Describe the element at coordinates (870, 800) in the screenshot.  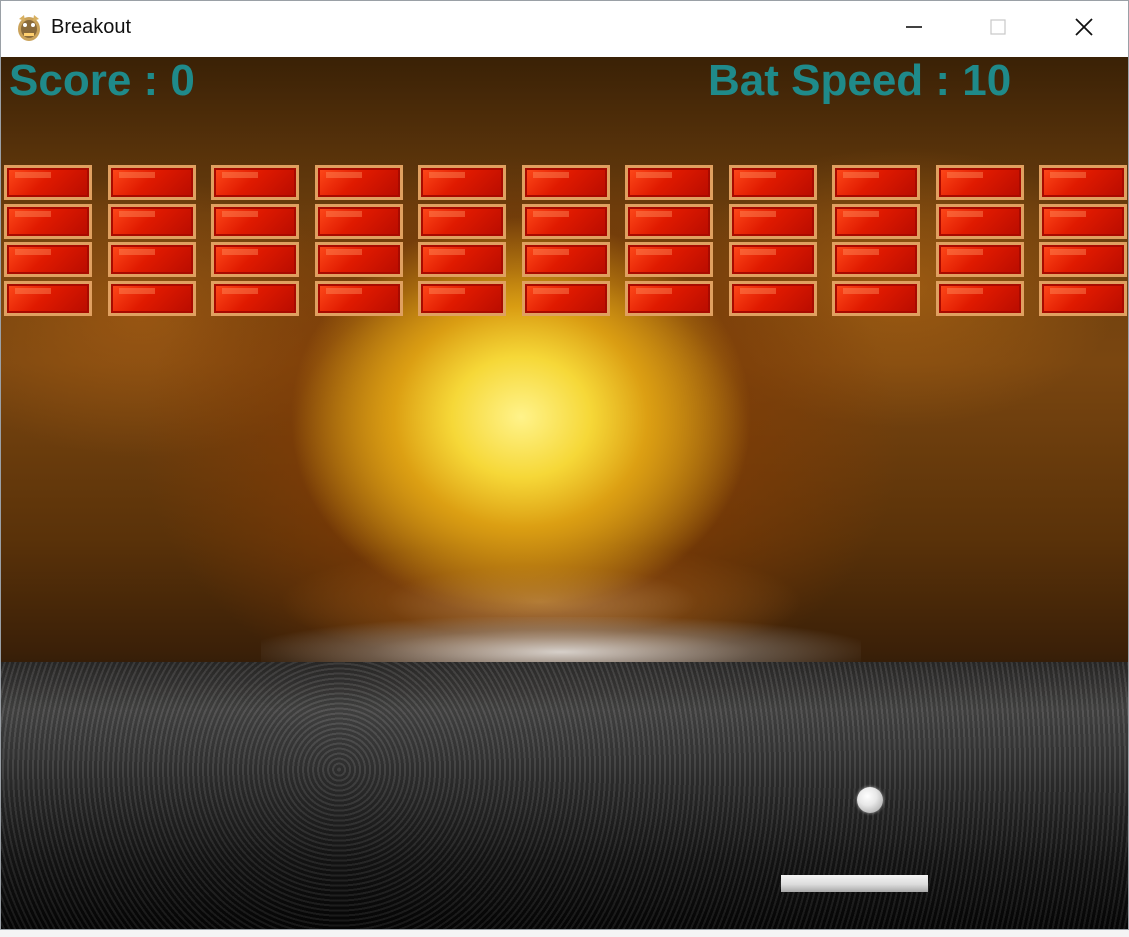
I see `ball` at that location.